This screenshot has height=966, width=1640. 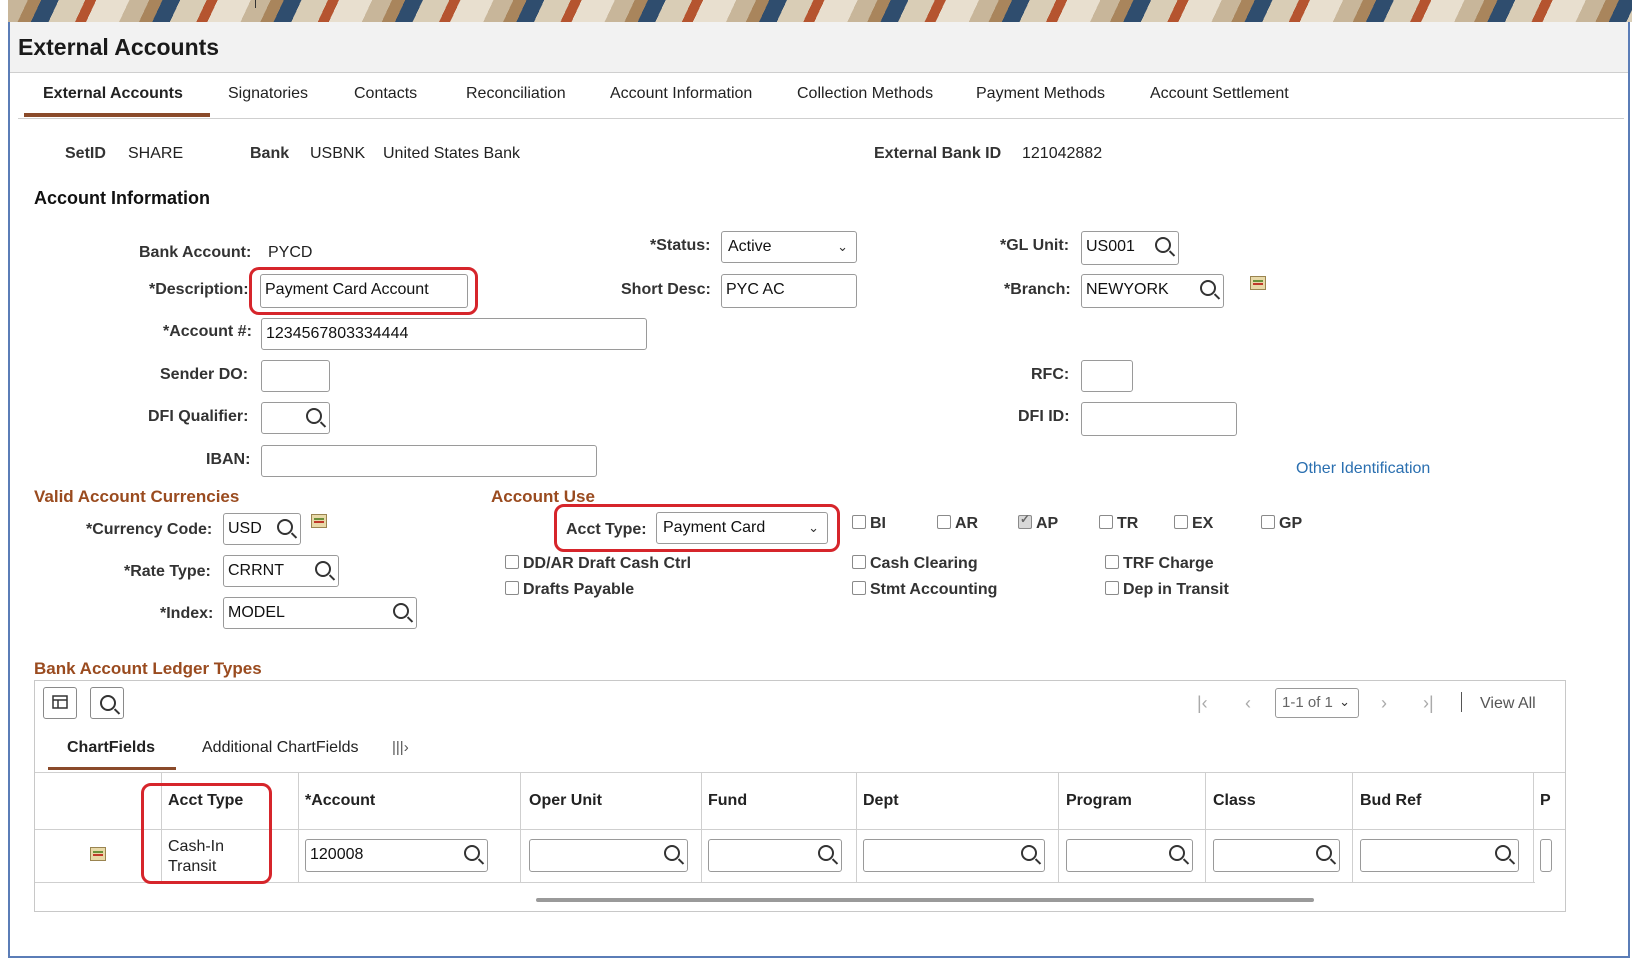 I want to click on checkbox-dep-in-transit: Dep in Transit, so click(x=1167, y=590).